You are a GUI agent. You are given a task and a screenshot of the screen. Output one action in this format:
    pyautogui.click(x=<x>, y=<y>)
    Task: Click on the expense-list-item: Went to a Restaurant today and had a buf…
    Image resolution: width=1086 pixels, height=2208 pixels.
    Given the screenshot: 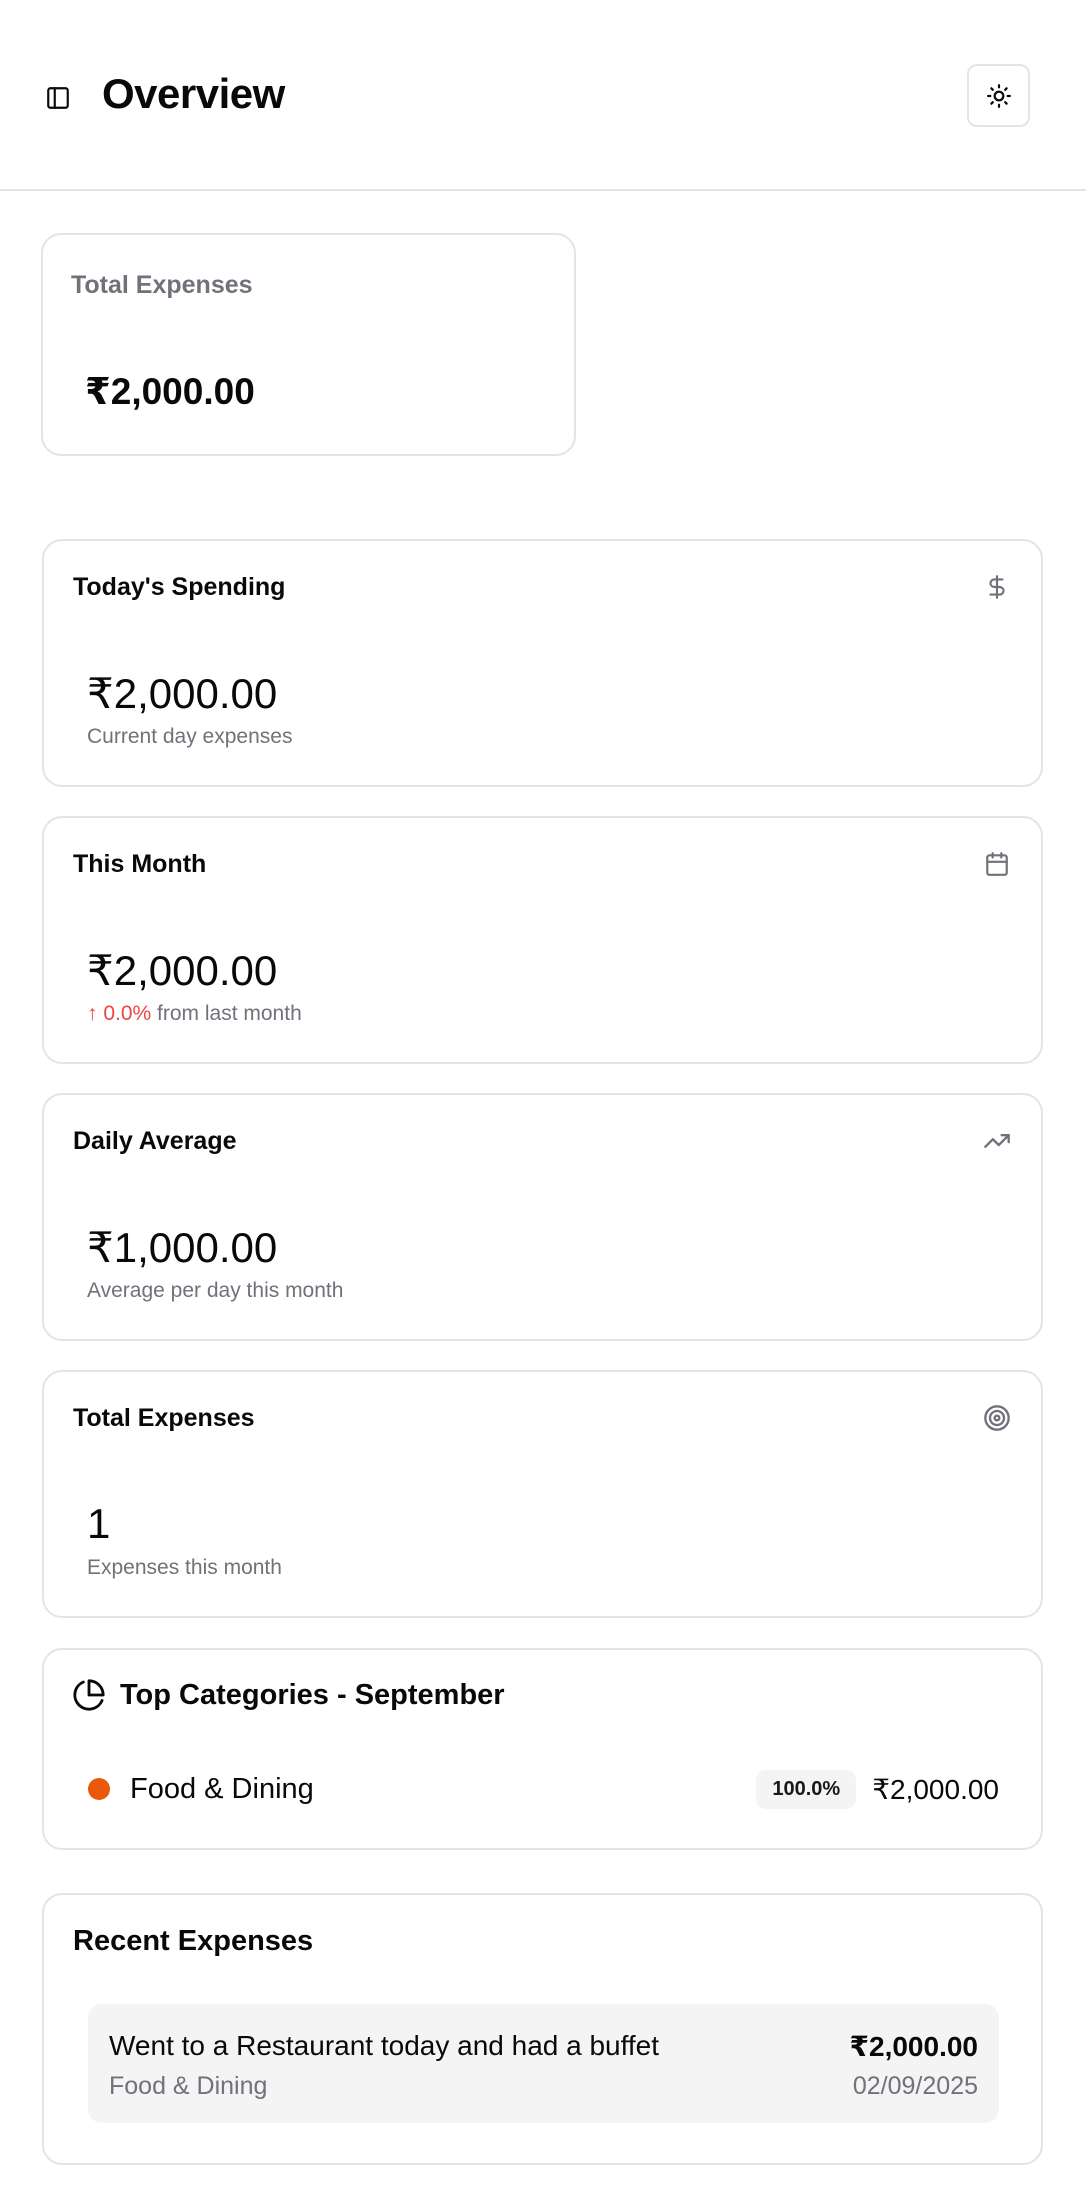 What is the action you would take?
    pyautogui.click(x=543, y=2063)
    